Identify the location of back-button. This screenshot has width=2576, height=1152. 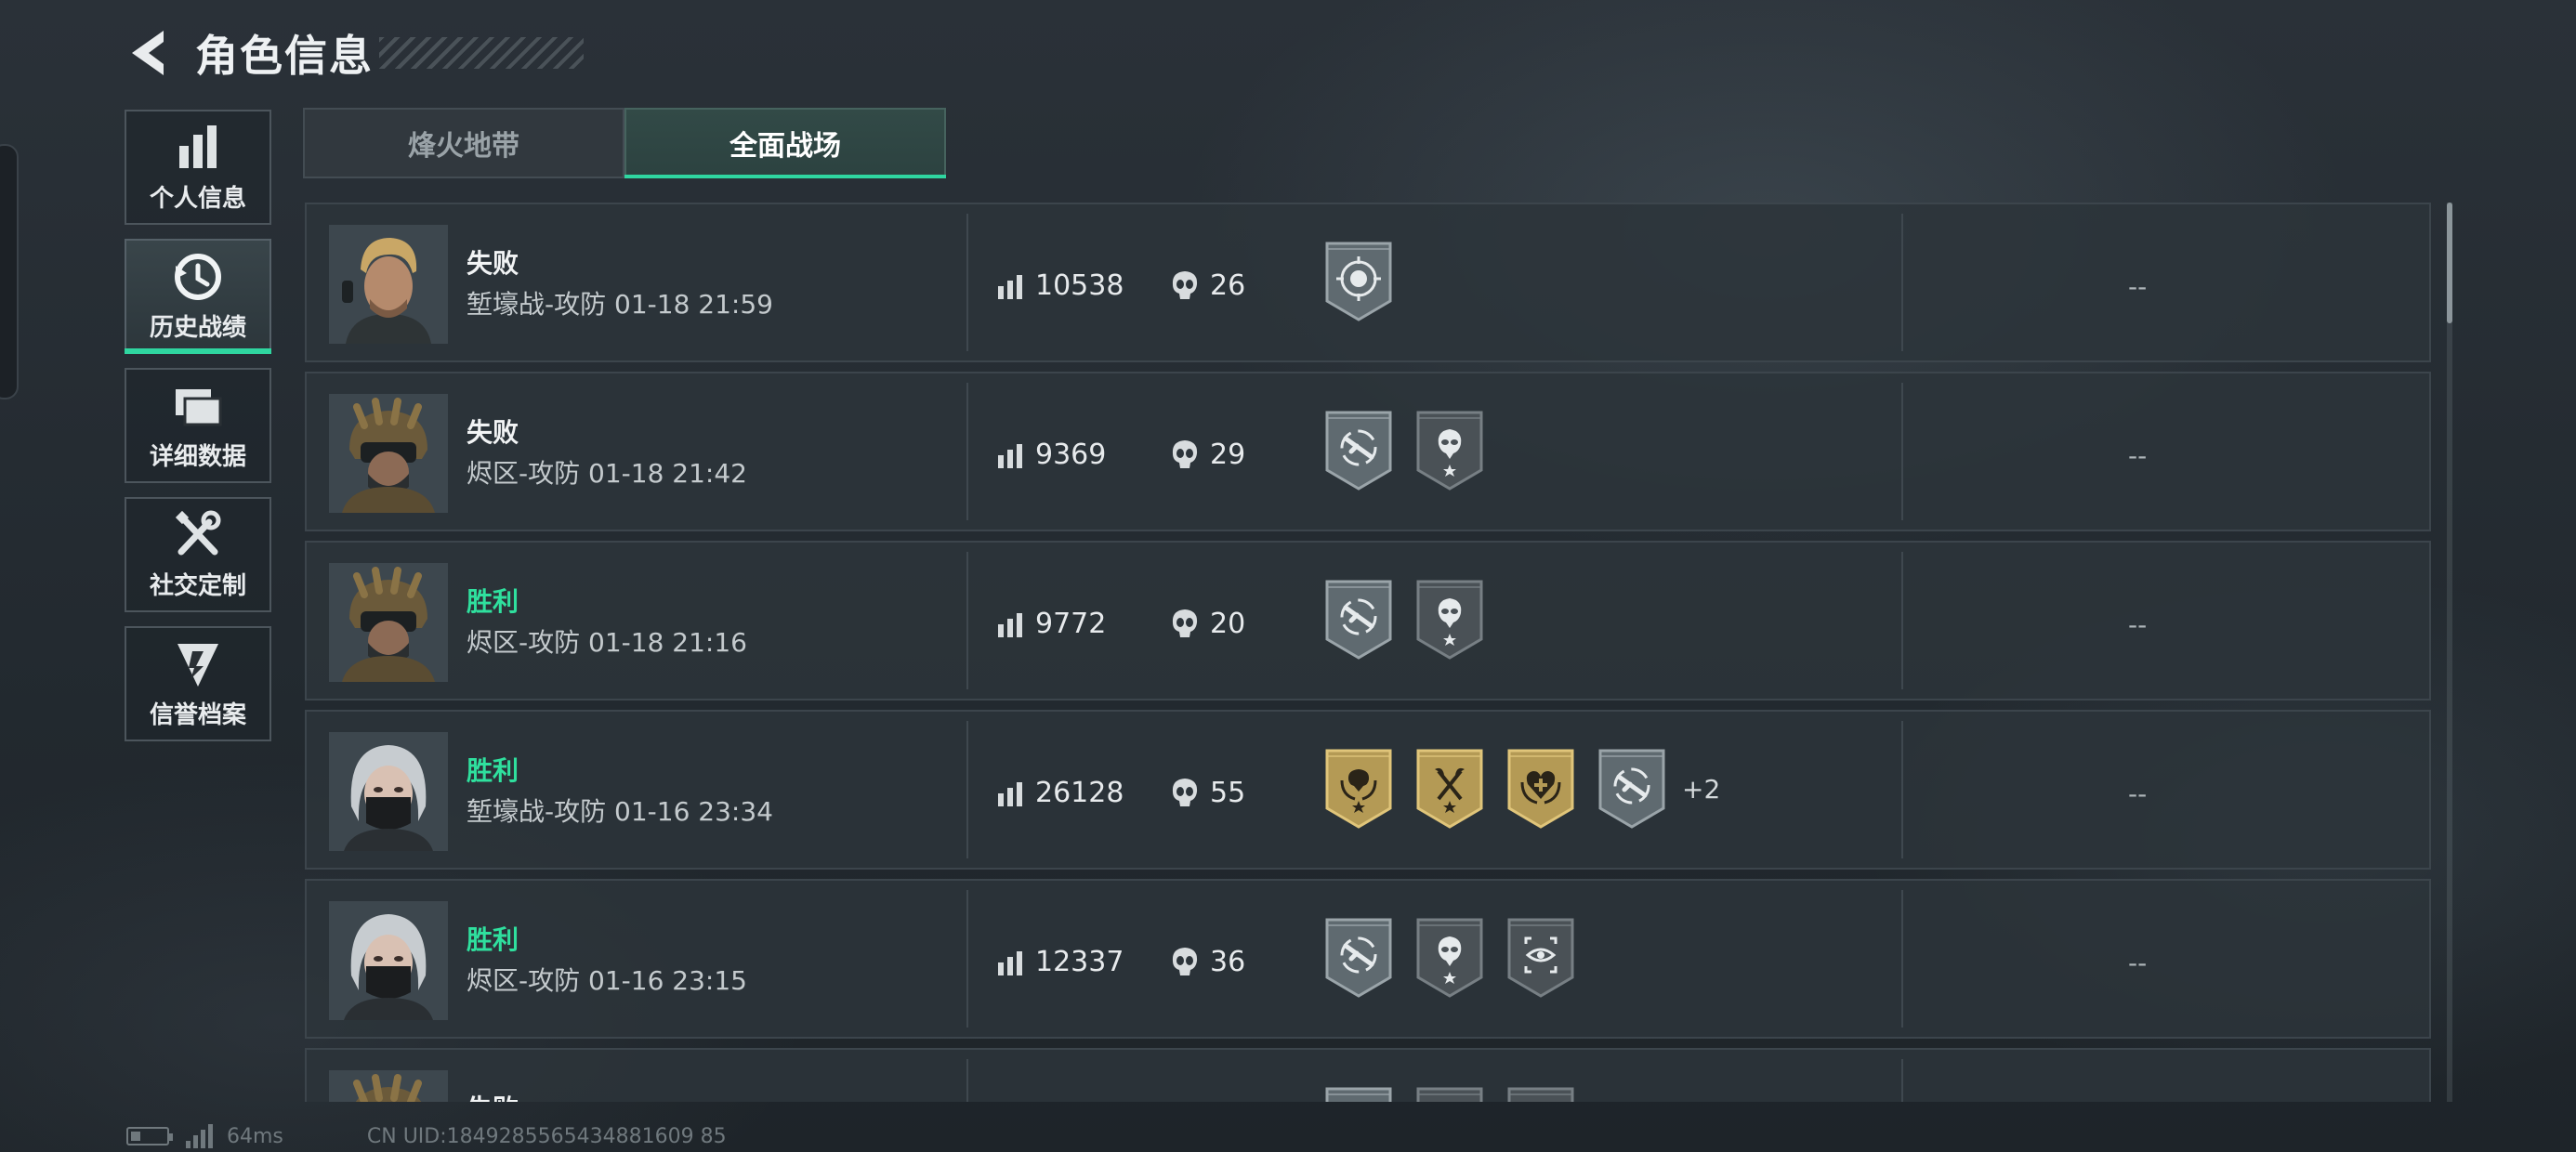
(149, 52).